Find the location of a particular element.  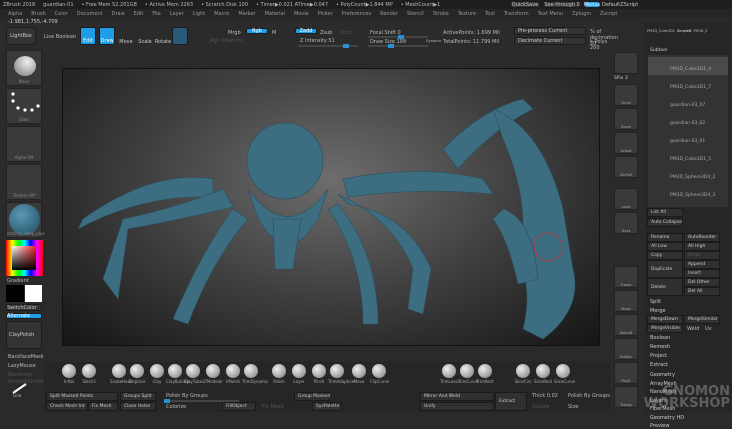

list-all-button: List All is located at coordinates (665, 212).